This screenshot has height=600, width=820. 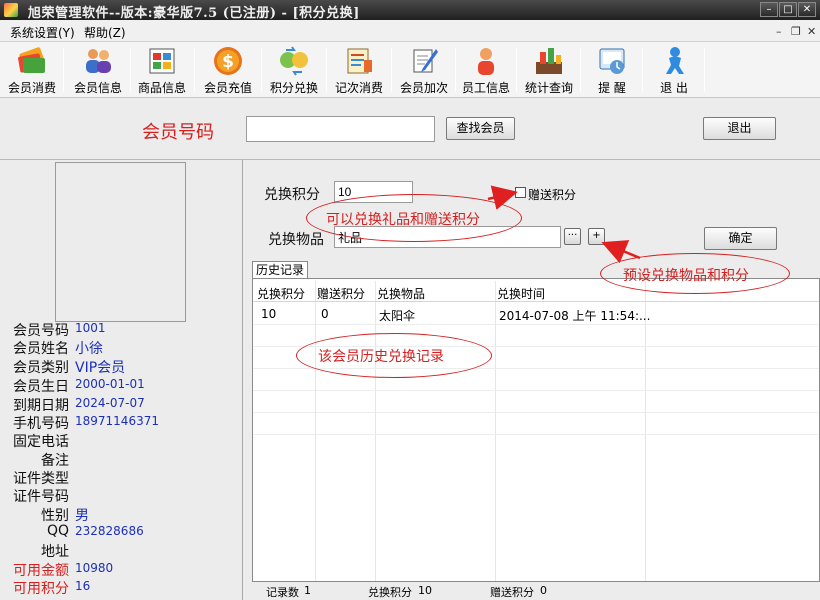 What do you see at coordinates (502, 197) in the screenshot?
I see `arrow-to-gift-checkbox` at bounding box center [502, 197].